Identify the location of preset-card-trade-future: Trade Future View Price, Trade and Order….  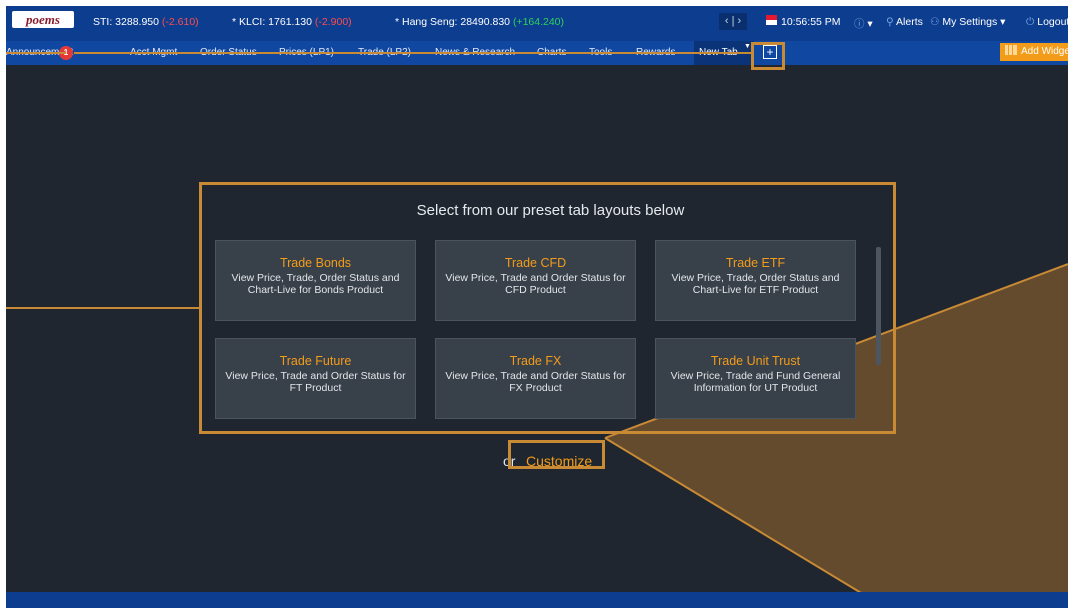
(315, 378).